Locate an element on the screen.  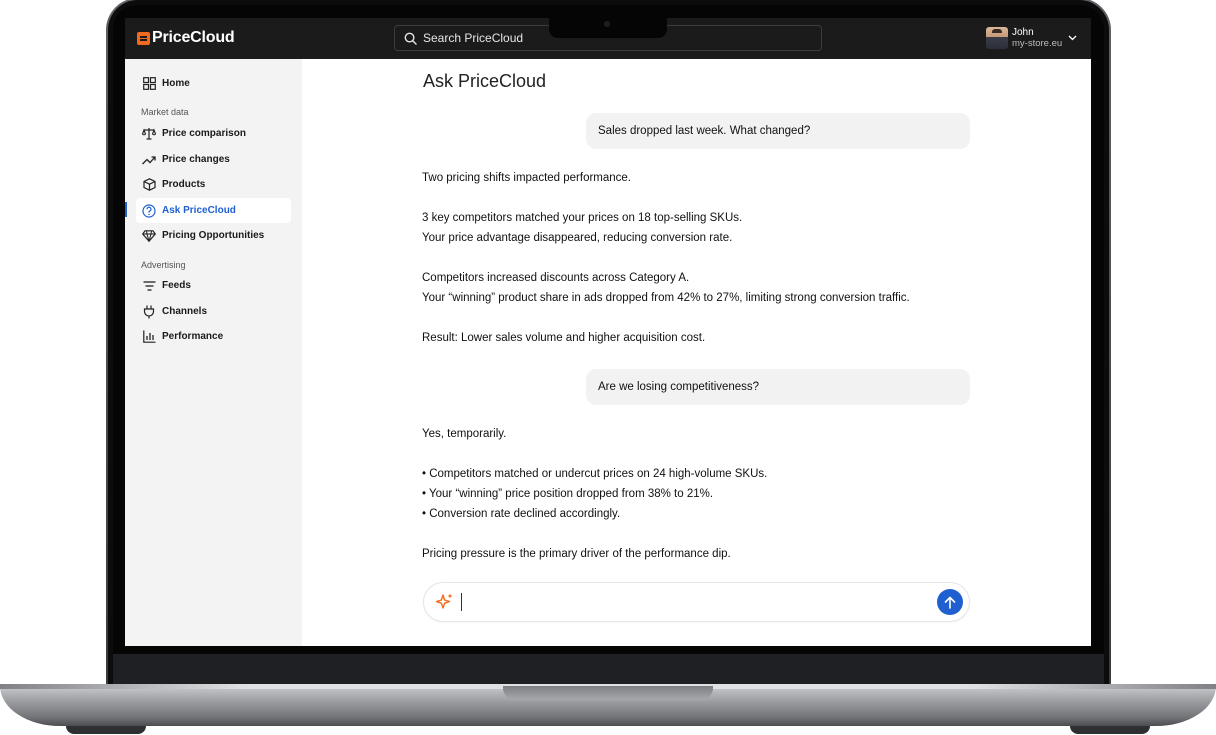
pricecloud-logo-icon is located at coordinates (143, 38).